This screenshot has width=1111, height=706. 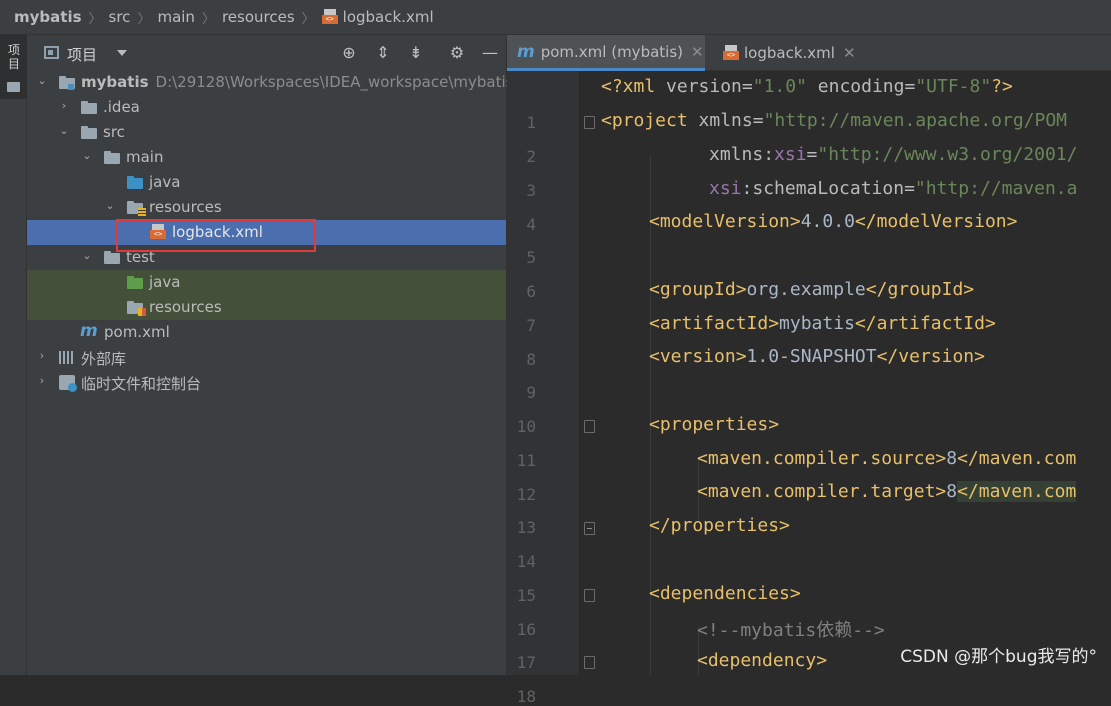 I want to click on project-view-icon, so click(x=51, y=52).